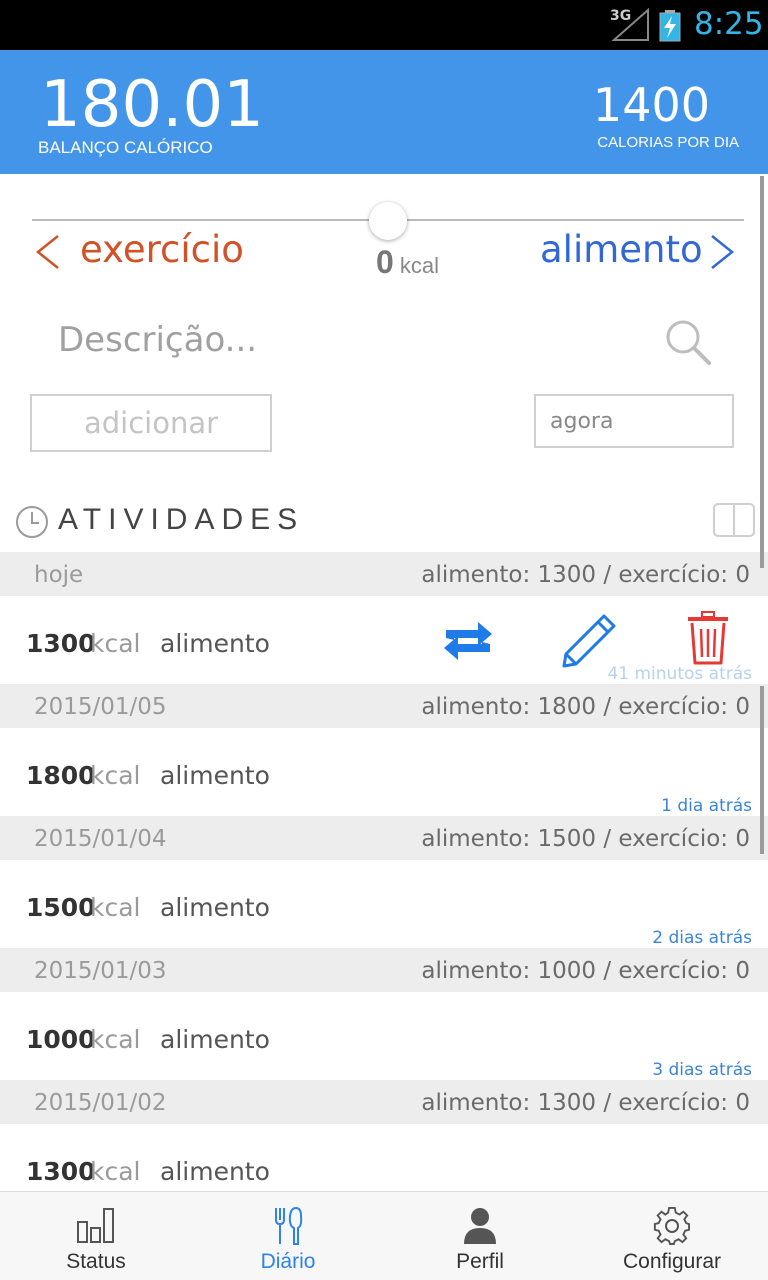 The image size is (768, 1280). I want to click on nav-settings: Configurar, so click(672, 1236).